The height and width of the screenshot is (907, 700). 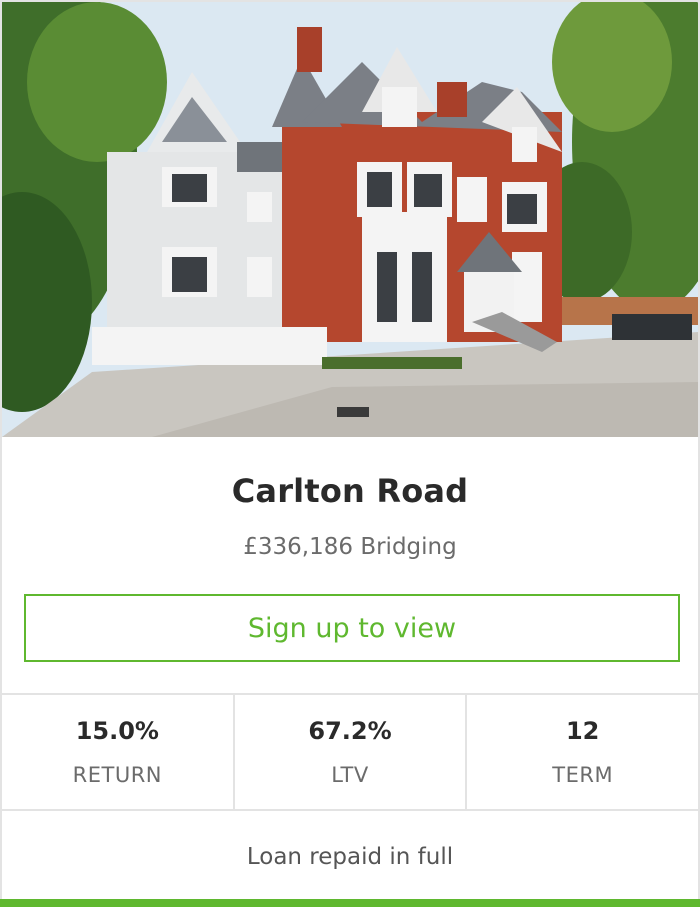 What do you see at coordinates (118, 752) in the screenshot?
I see `stat-return: 15.0% RETURN` at bounding box center [118, 752].